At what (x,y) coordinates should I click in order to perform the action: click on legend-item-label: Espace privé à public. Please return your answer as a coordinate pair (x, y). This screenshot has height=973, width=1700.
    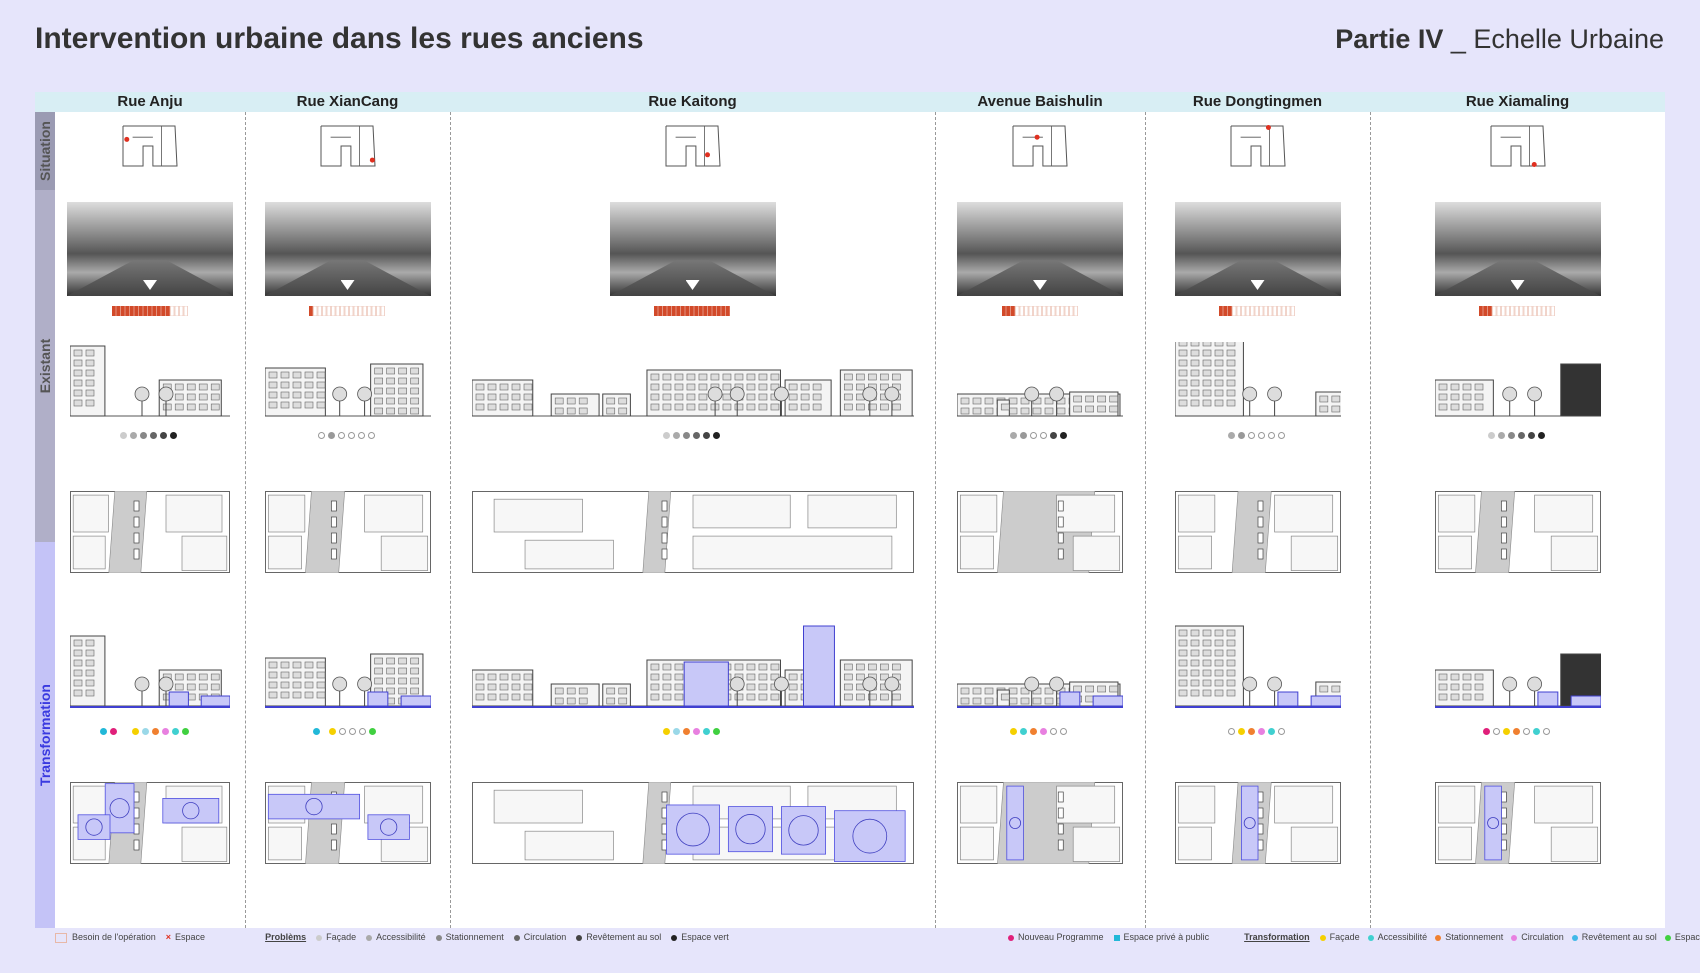
    Looking at the image, I should click on (1166, 937).